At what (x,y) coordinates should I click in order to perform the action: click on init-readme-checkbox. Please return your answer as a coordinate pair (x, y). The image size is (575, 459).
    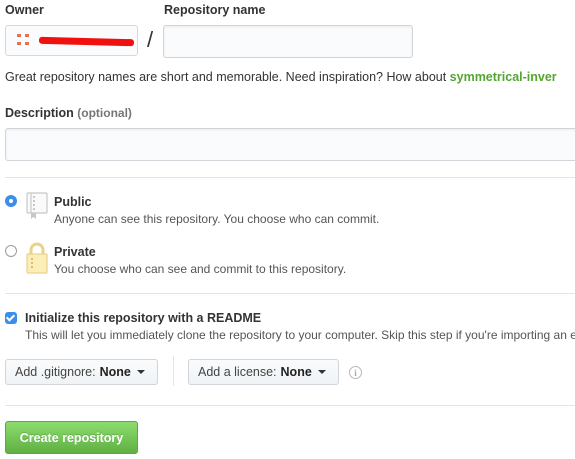
    Looking at the image, I should click on (11, 318).